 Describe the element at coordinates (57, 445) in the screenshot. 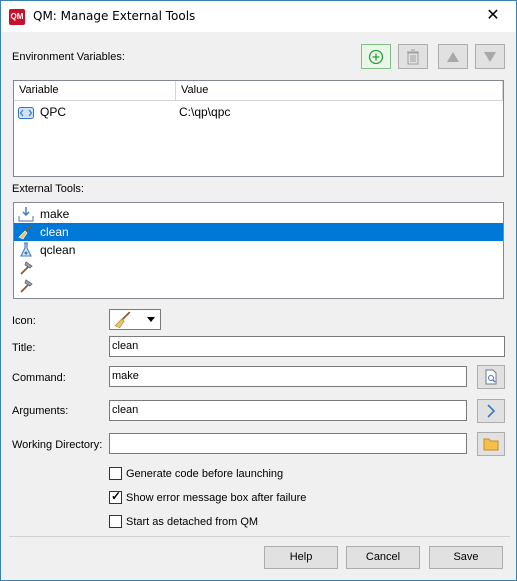

I see `working-directory-label: Working Directory:` at that location.